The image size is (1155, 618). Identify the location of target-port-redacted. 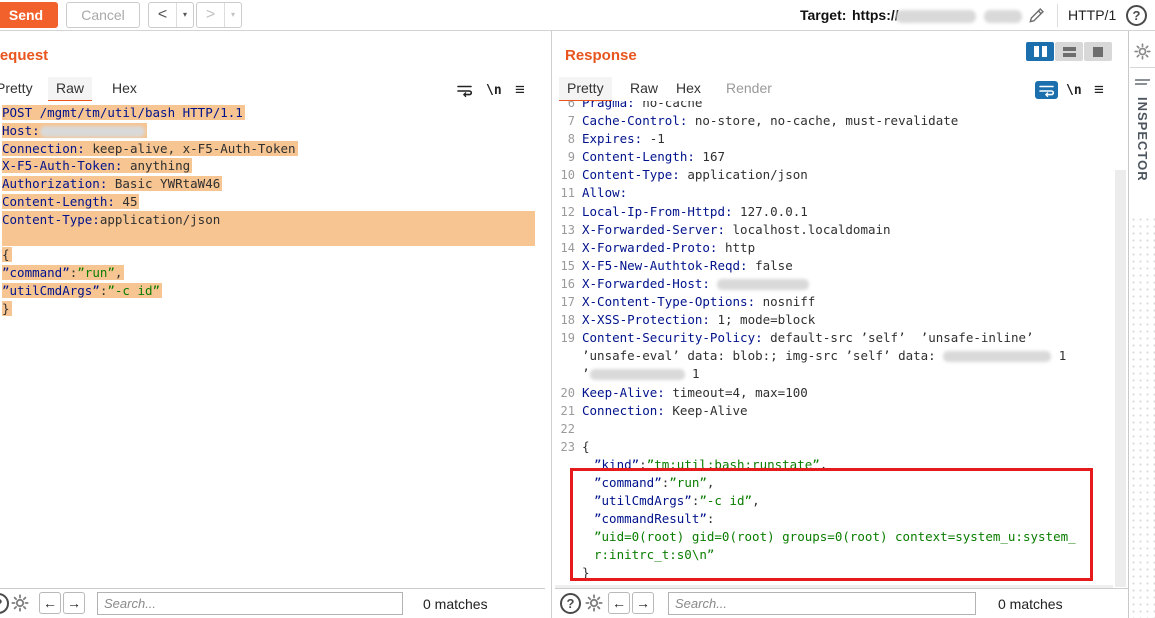
(1003, 16).